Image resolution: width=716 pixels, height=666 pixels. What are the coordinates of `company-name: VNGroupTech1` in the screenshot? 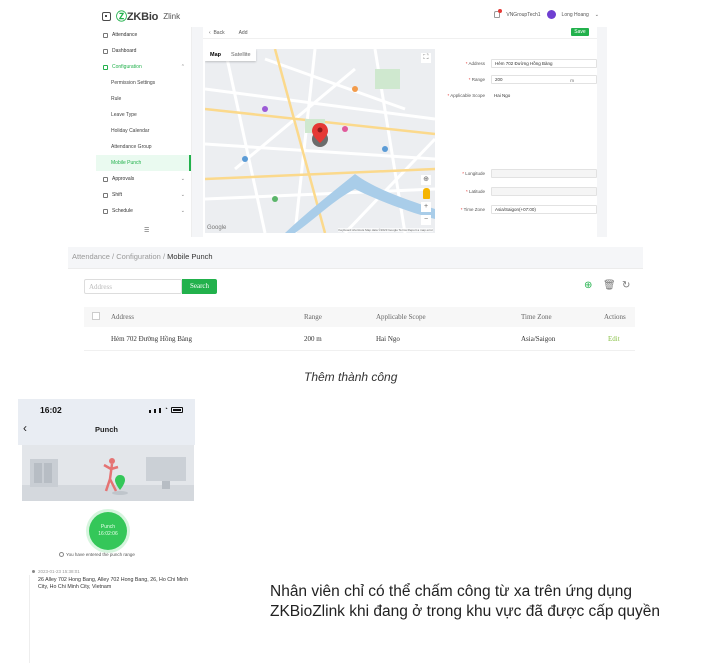 It's located at (523, 15).